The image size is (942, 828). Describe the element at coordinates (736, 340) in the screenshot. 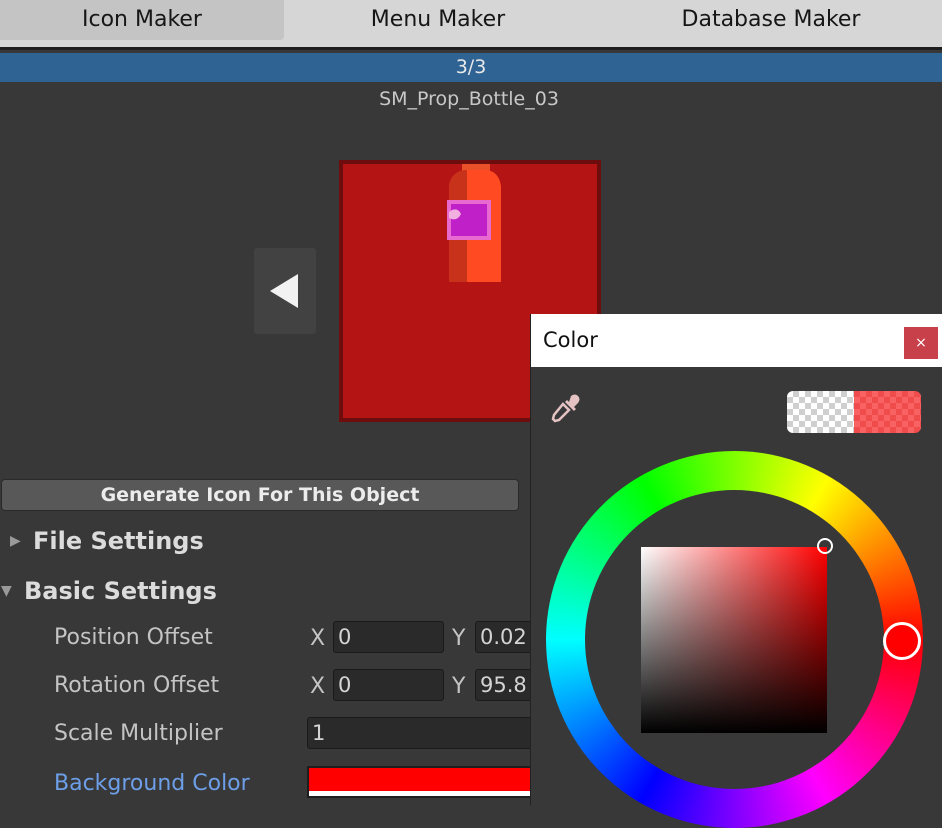

I see `color-picker-titlebar: Color ×` at that location.